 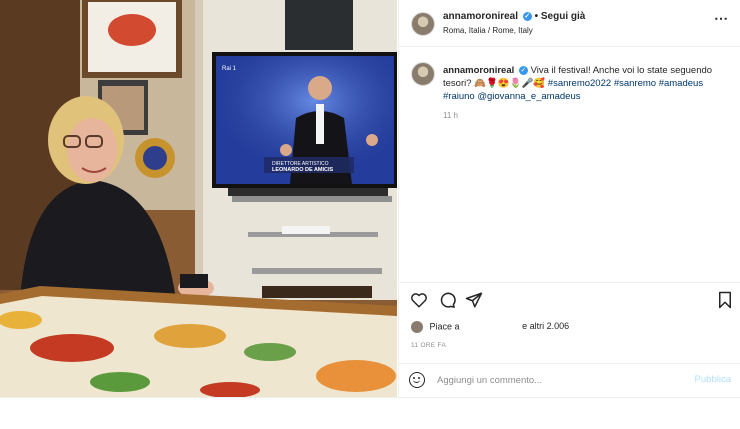 I want to click on bookmark-icon, so click(x=725, y=300).